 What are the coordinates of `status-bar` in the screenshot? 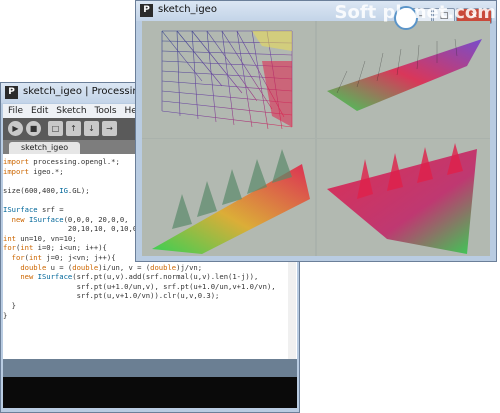 It's located at (150, 368).